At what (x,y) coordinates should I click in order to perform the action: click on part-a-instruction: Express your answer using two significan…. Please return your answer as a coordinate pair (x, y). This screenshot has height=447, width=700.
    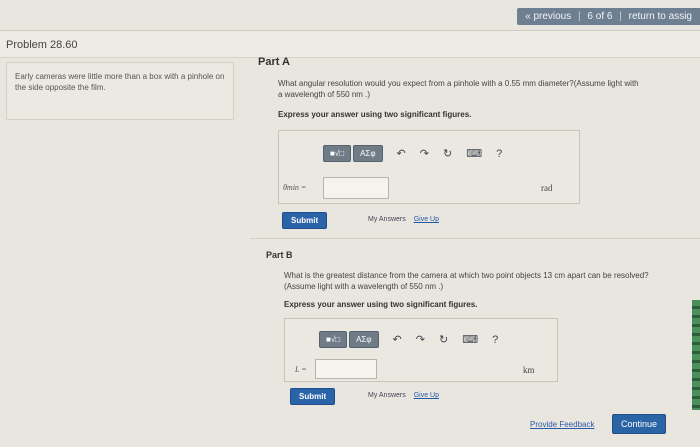
    Looking at the image, I should click on (375, 114).